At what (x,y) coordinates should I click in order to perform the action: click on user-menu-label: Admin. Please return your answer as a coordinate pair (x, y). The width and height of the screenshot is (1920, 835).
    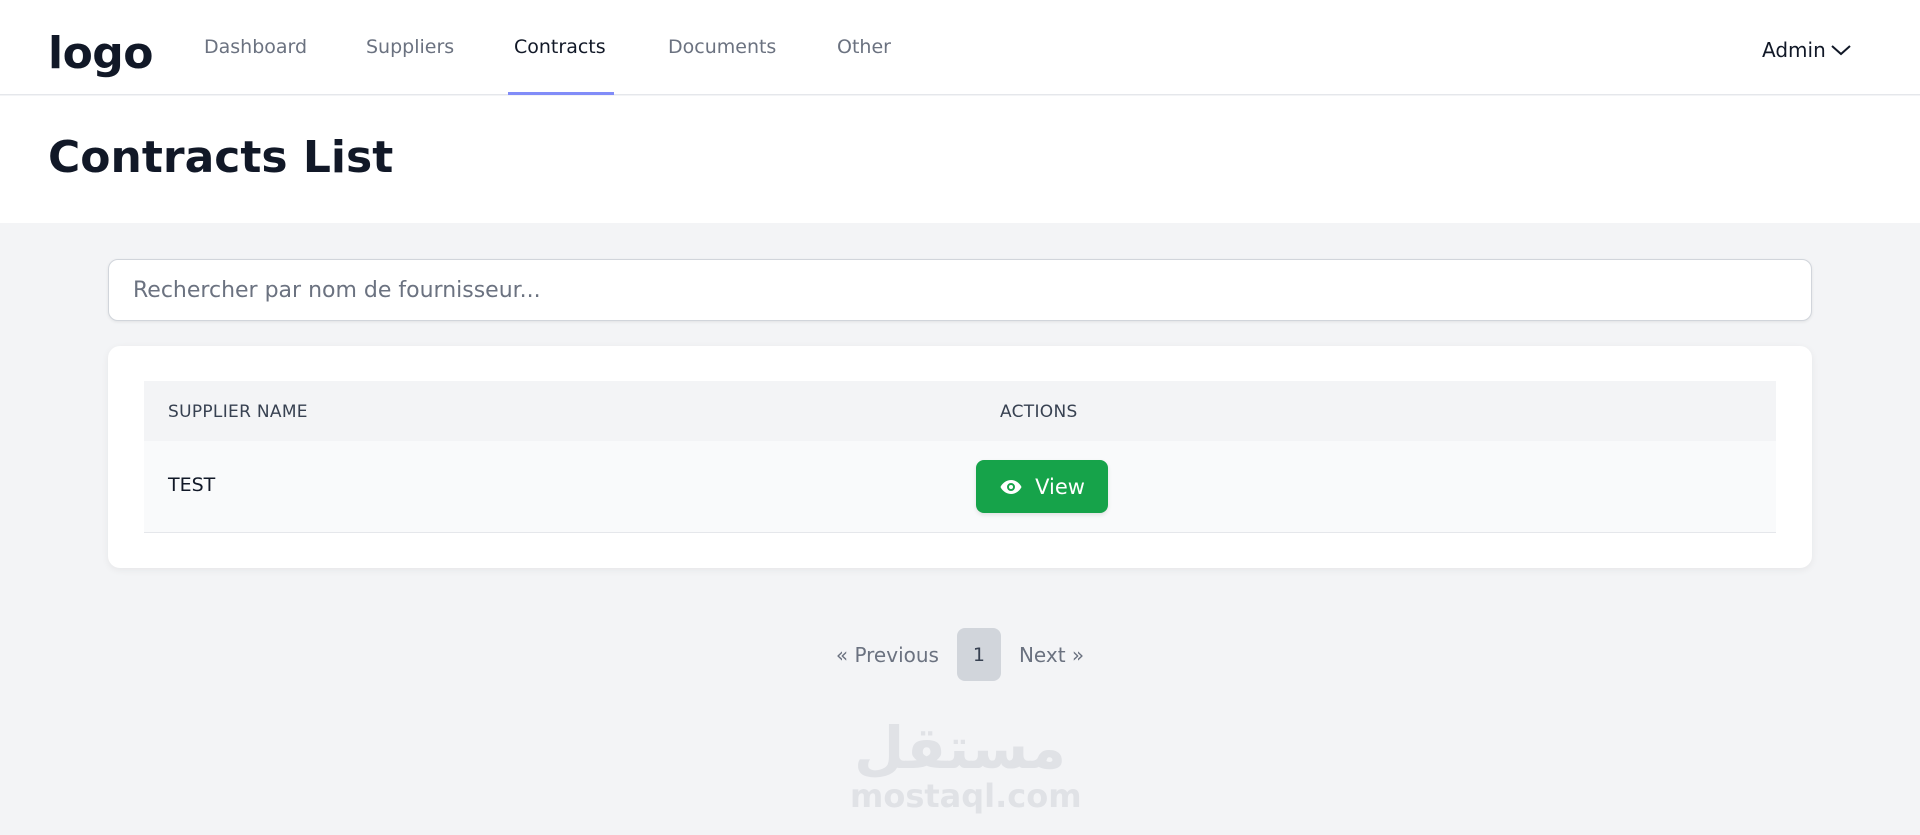
    Looking at the image, I should click on (1794, 50).